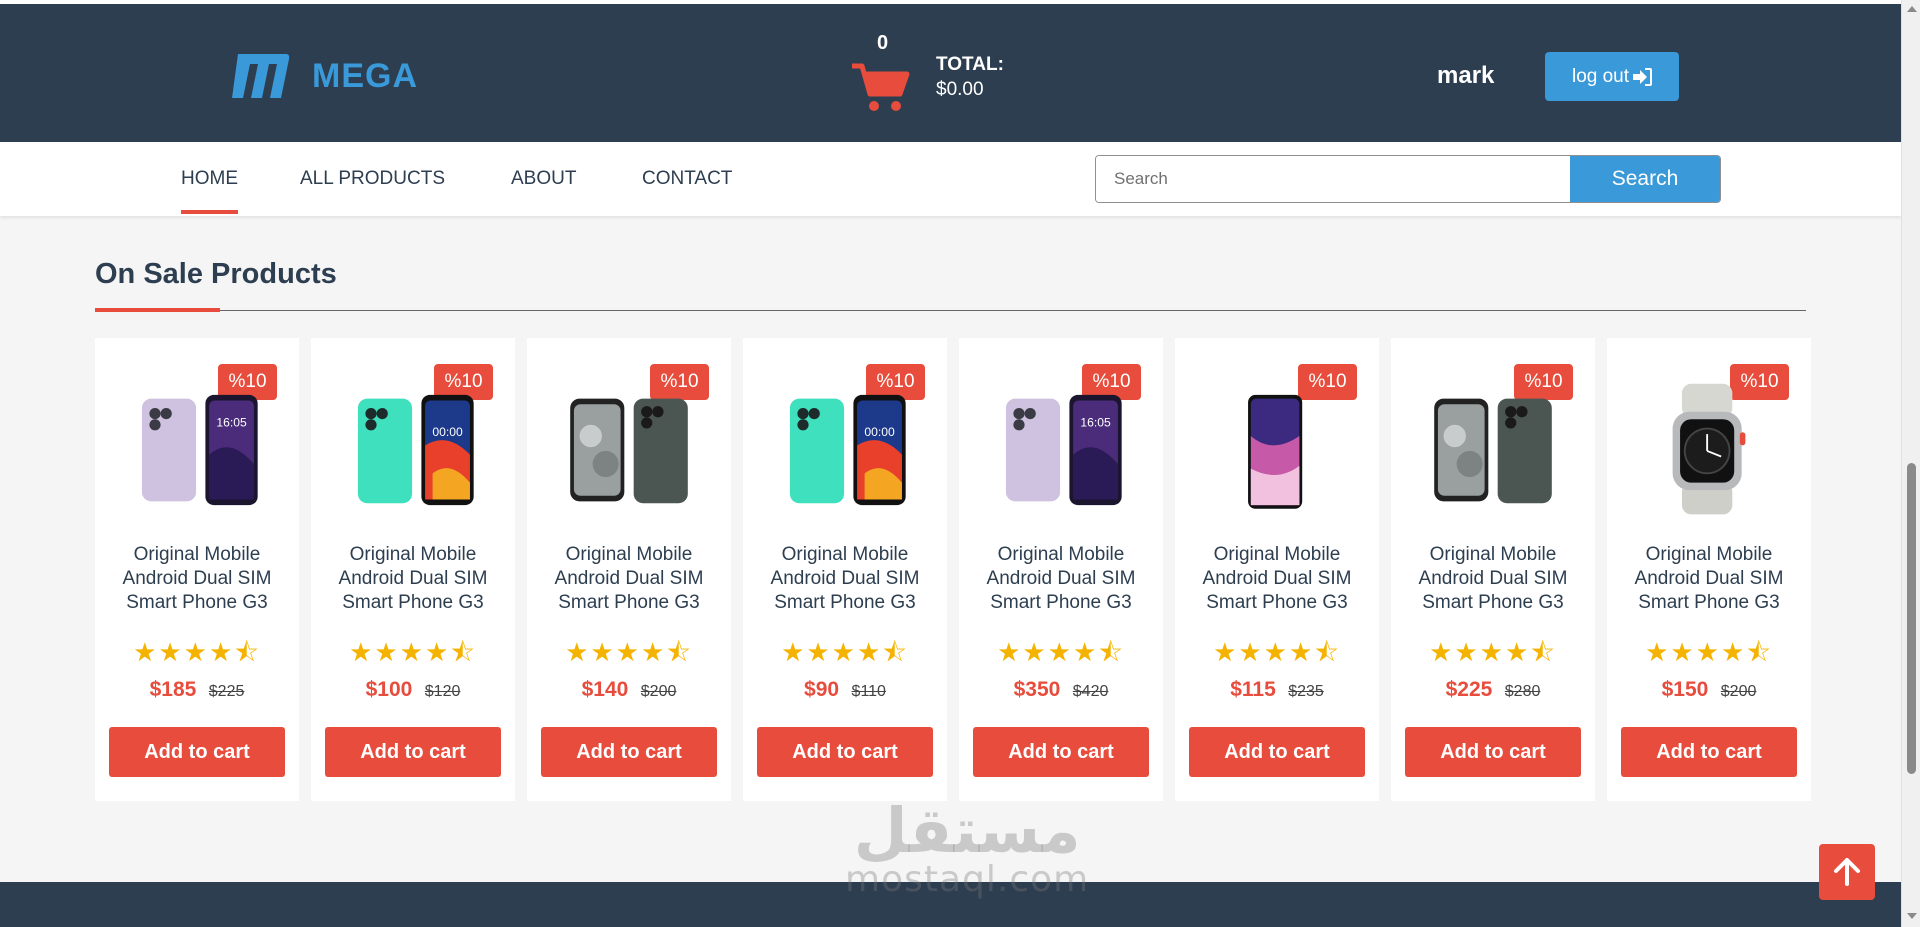  Describe the element at coordinates (442, 691) in the screenshot. I see `original-price: $120` at that location.